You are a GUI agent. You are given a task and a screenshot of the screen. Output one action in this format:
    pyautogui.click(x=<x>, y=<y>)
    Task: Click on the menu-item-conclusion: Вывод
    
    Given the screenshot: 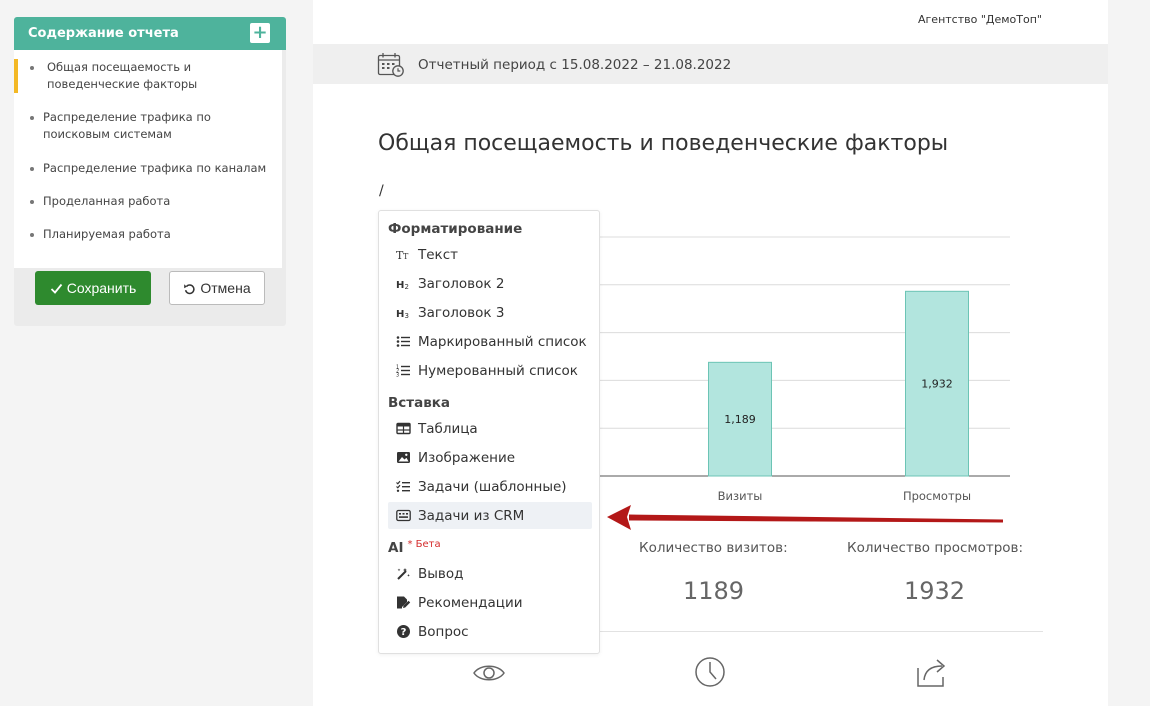 What is the action you would take?
    pyautogui.click(x=490, y=573)
    